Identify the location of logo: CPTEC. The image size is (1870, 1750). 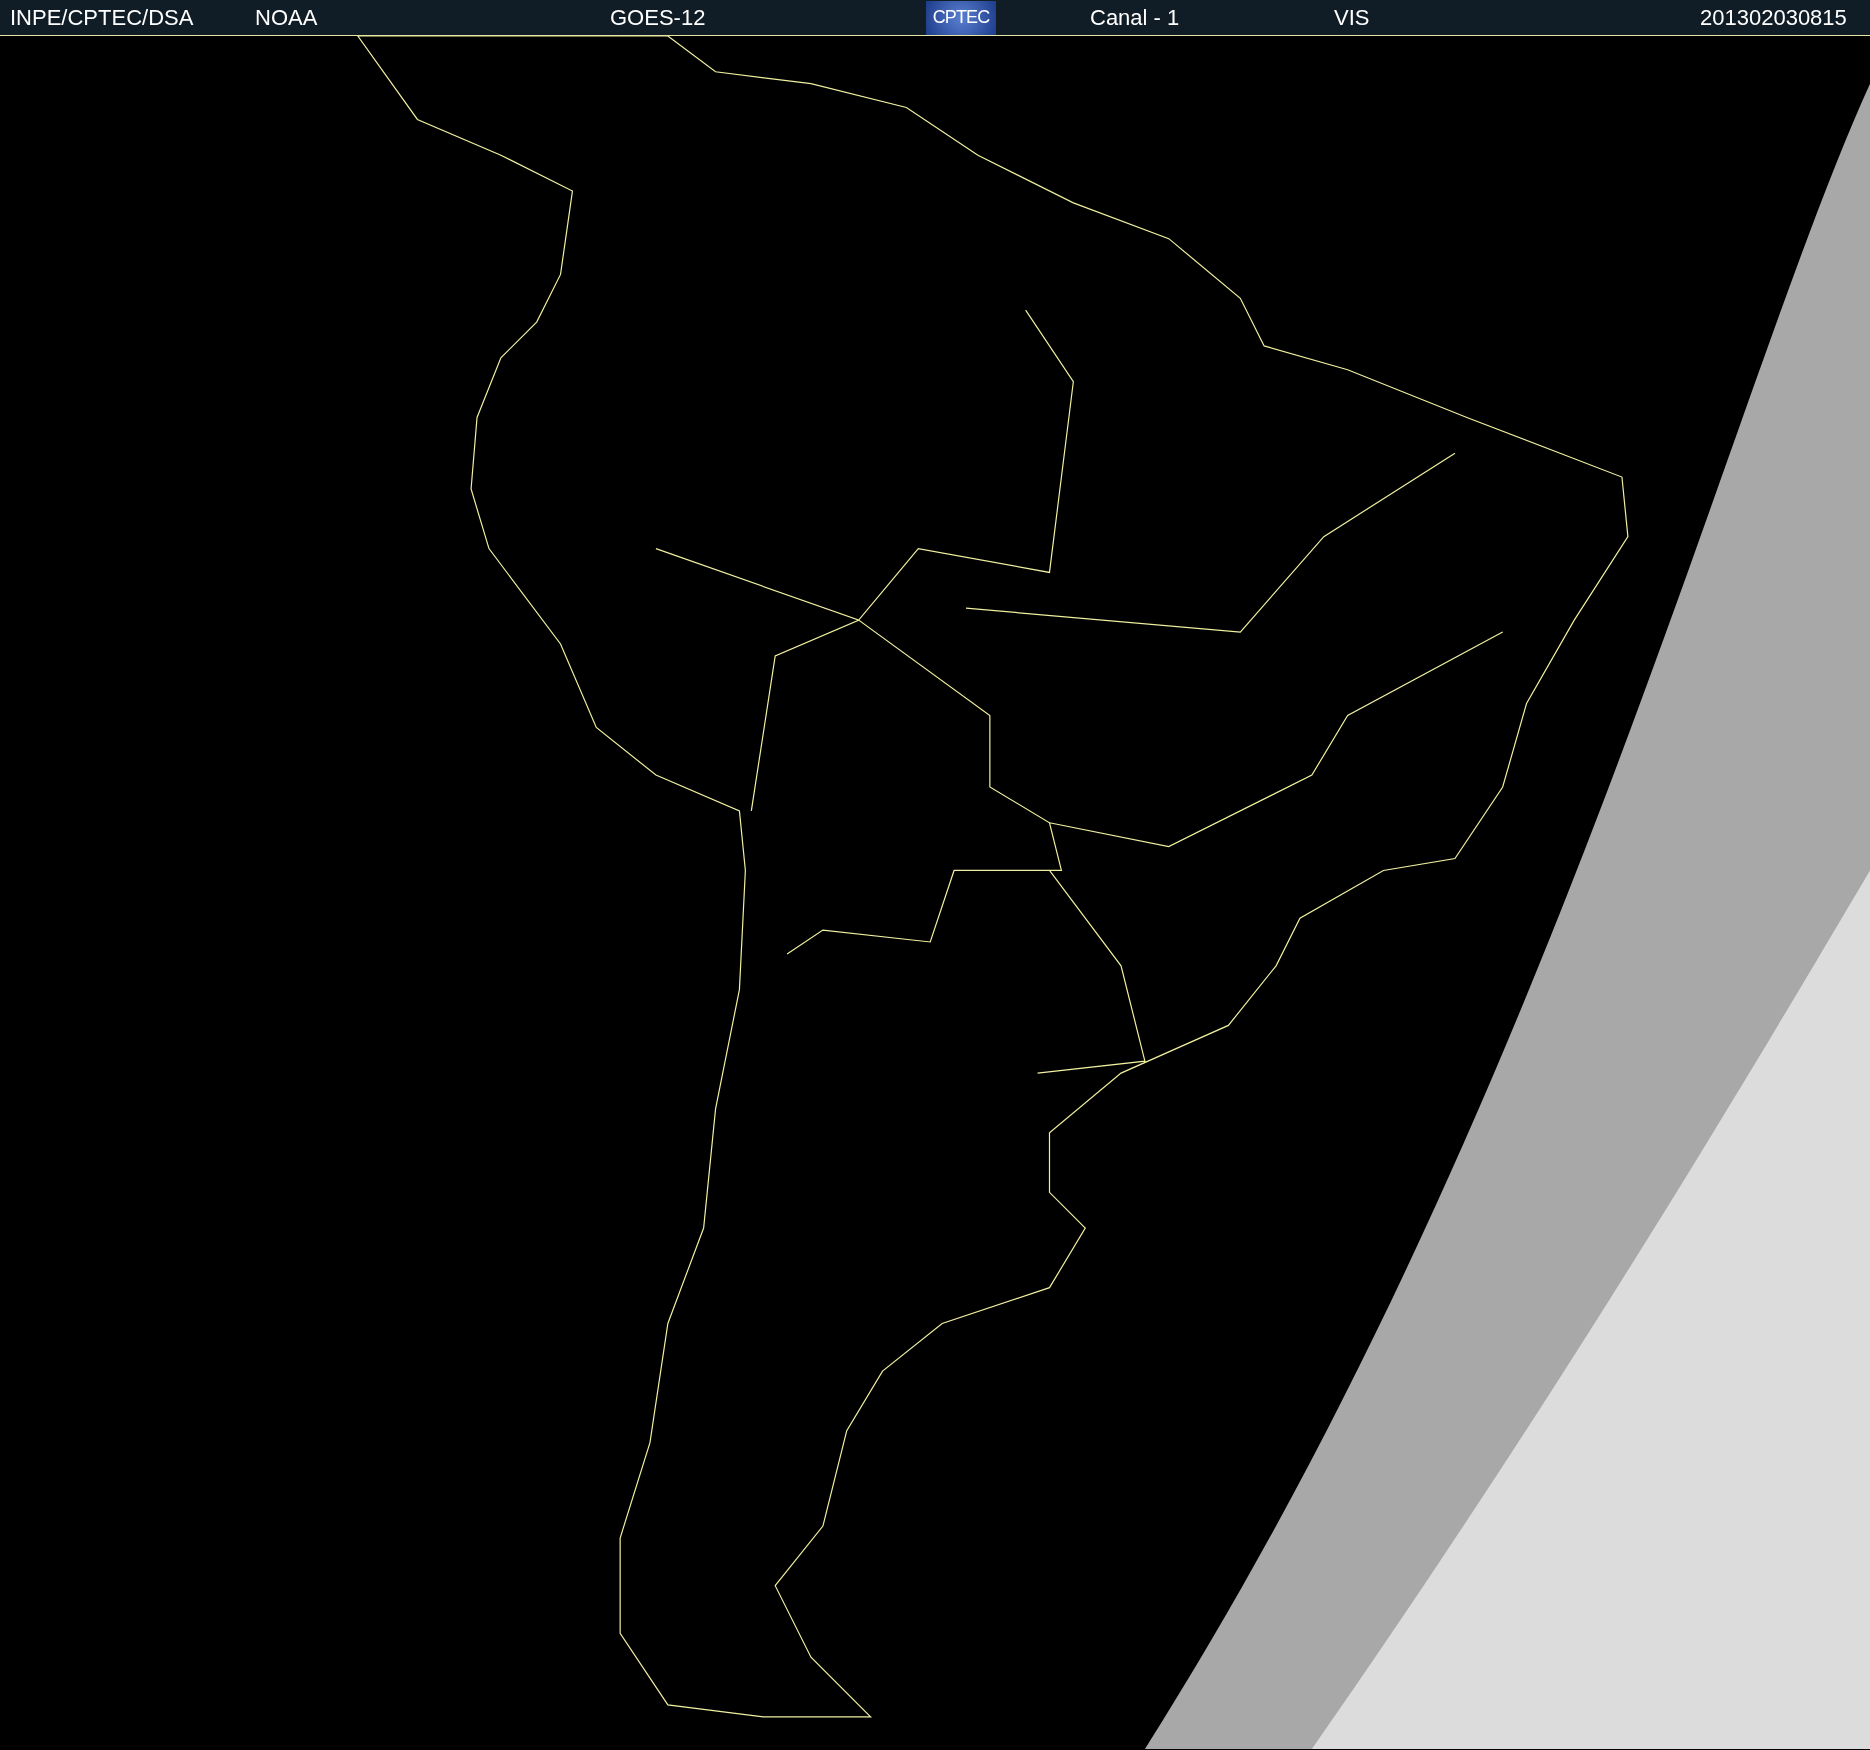
(961, 17).